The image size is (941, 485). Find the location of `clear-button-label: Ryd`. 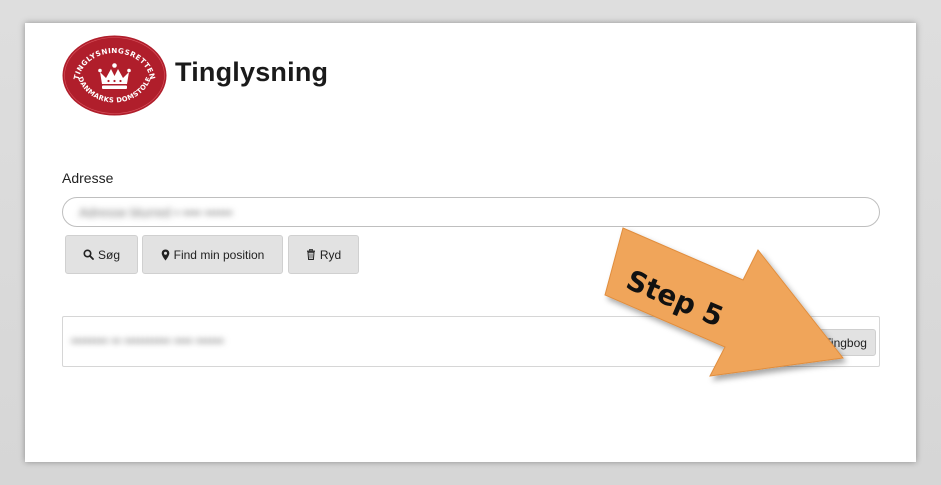

clear-button-label: Ryd is located at coordinates (330, 254).